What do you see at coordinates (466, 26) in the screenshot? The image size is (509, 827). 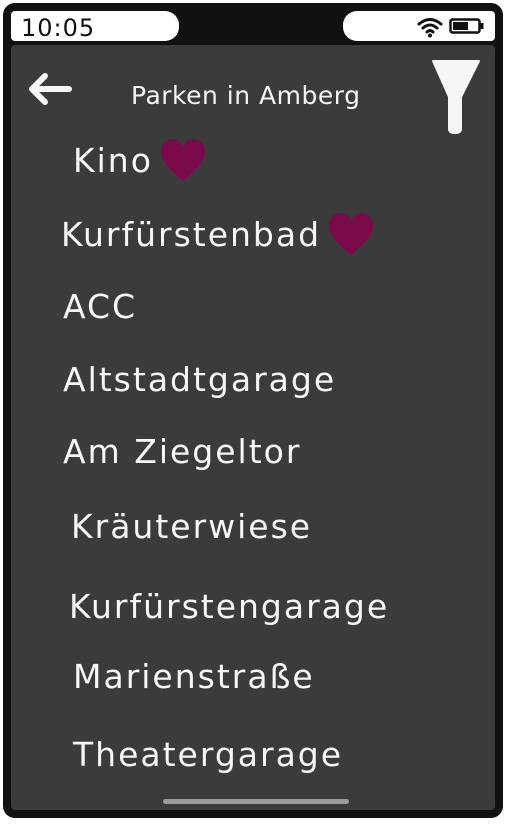 I see `battery-icon` at bounding box center [466, 26].